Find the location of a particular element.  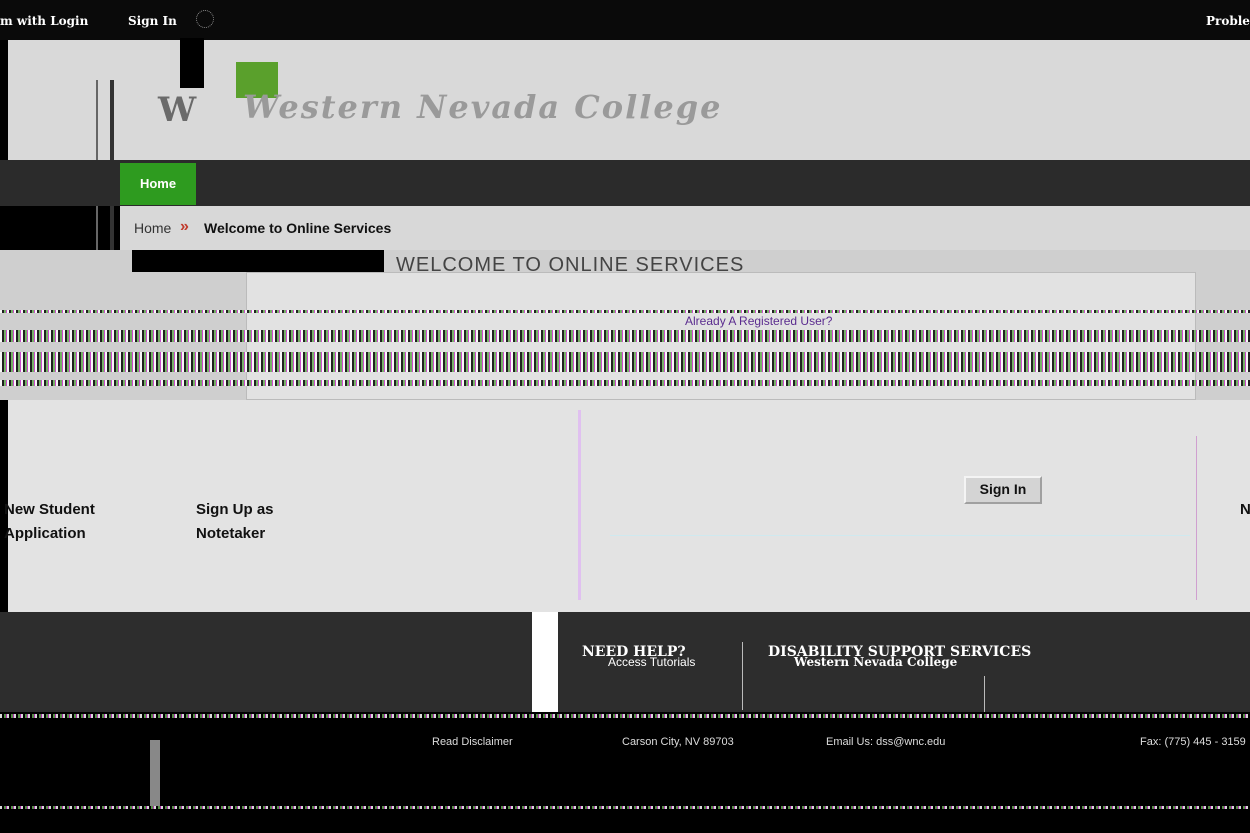

link-line: Sign Up as is located at coordinates (235, 509).